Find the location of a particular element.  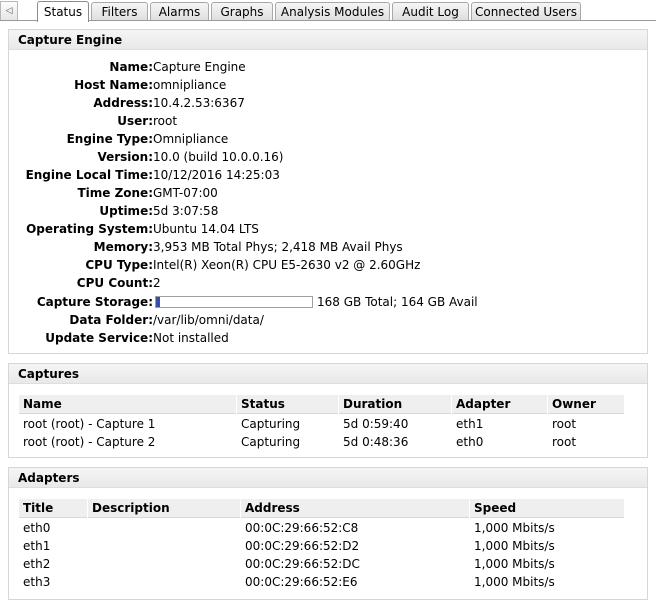

tab-connected-users: Connected Users is located at coordinates (526, 11).